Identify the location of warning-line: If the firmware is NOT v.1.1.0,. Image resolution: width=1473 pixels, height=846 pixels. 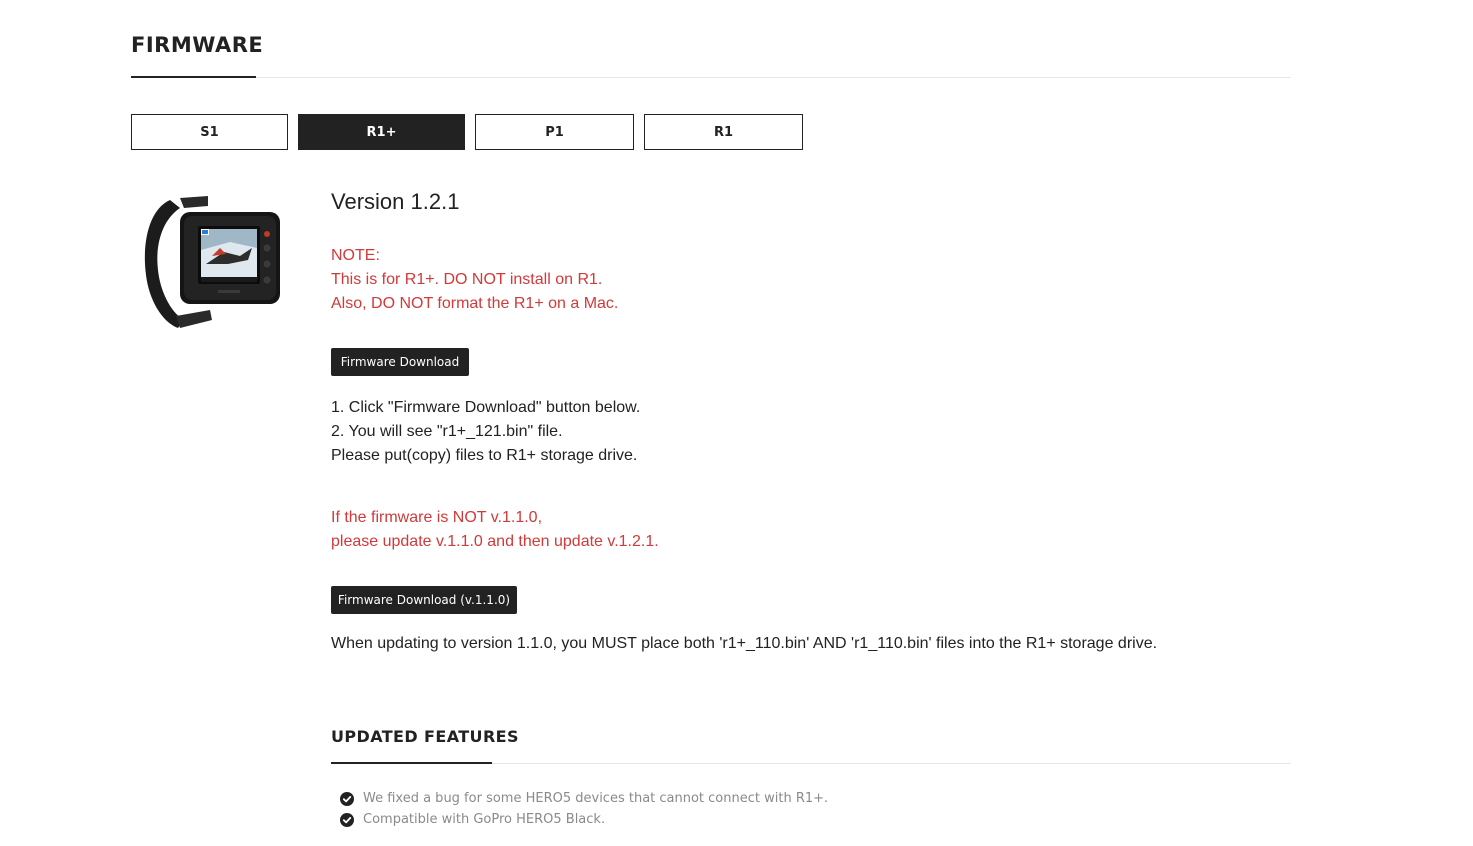
(437, 517).